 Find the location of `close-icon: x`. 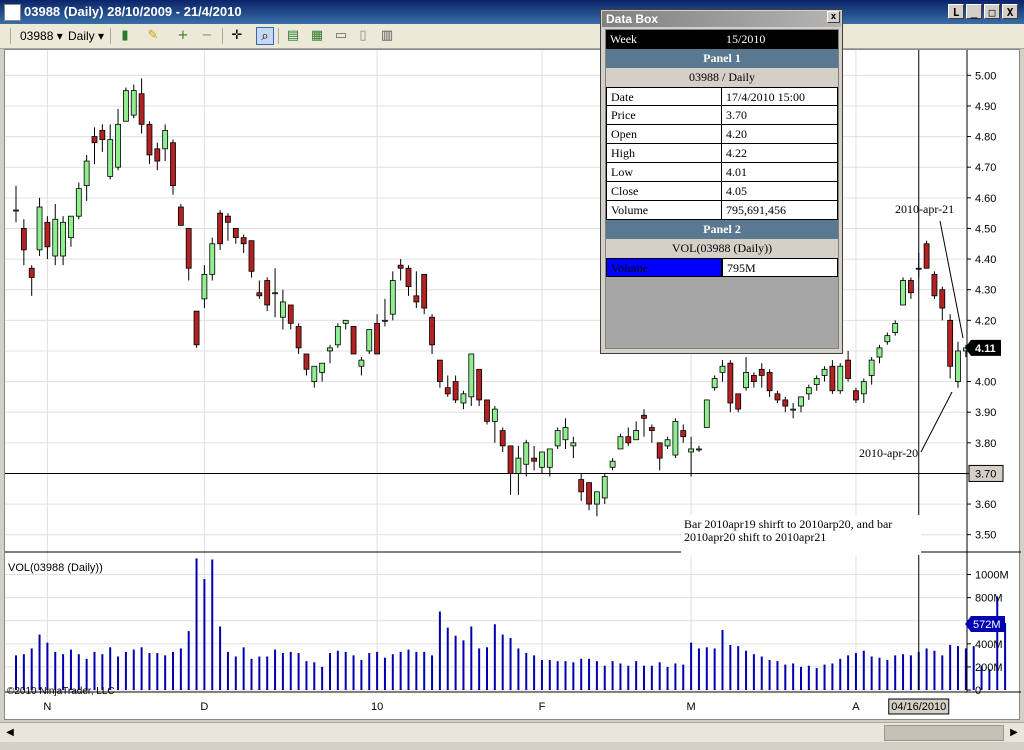

close-icon: x is located at coordinates (833, 17).